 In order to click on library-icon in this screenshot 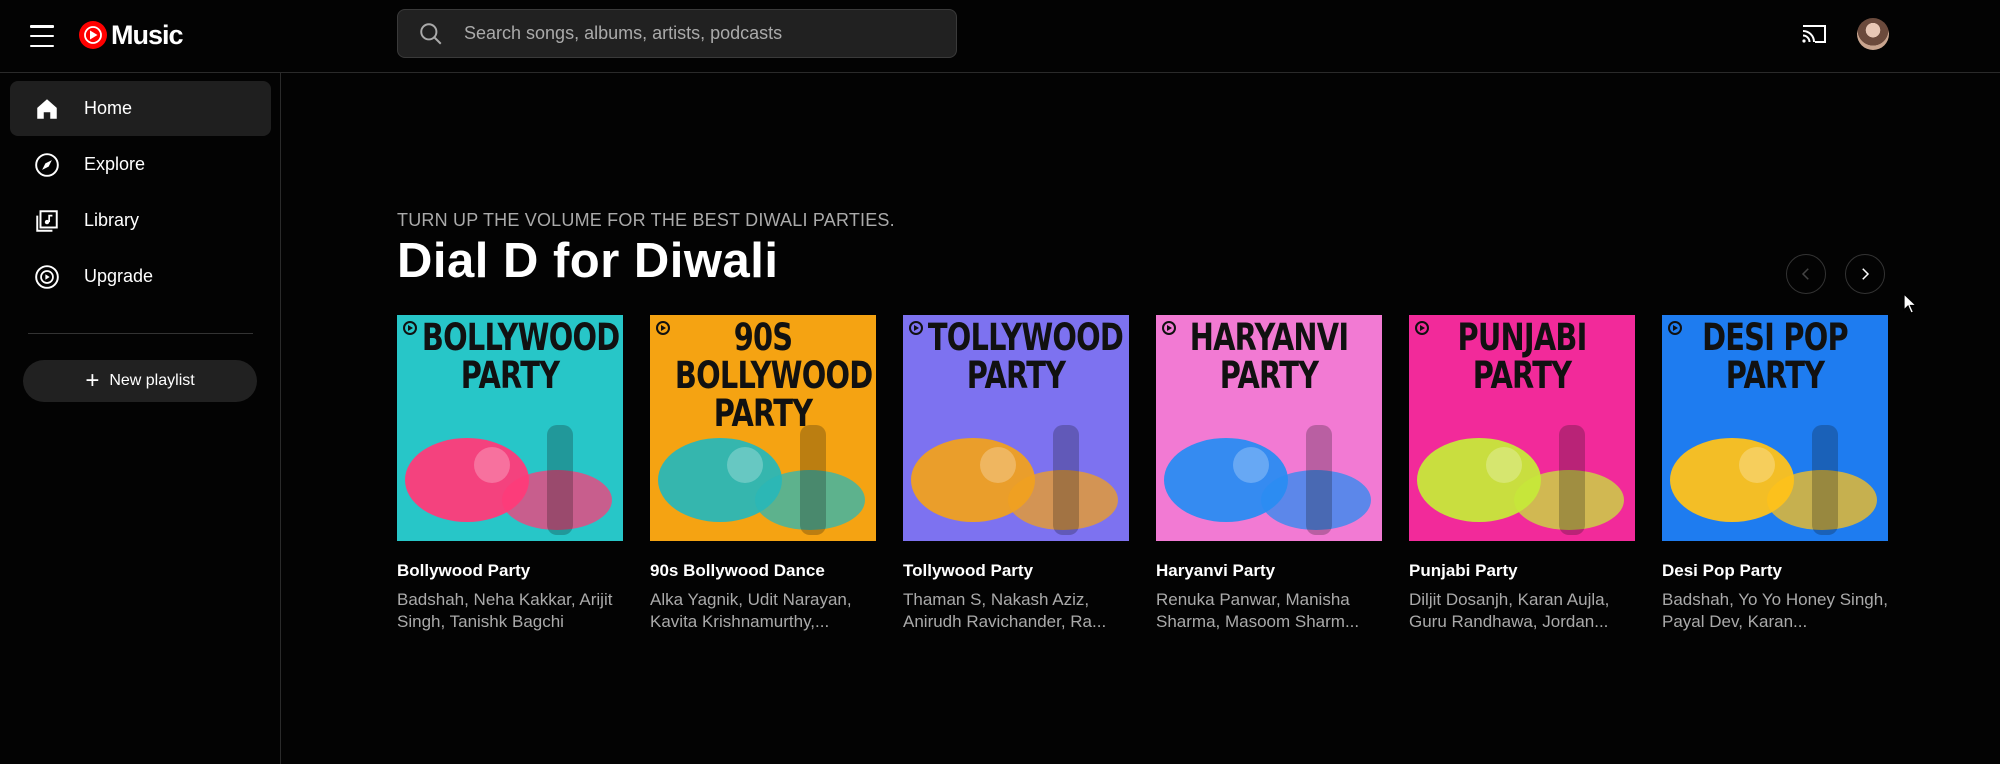, I will do `click(47, 220)`.